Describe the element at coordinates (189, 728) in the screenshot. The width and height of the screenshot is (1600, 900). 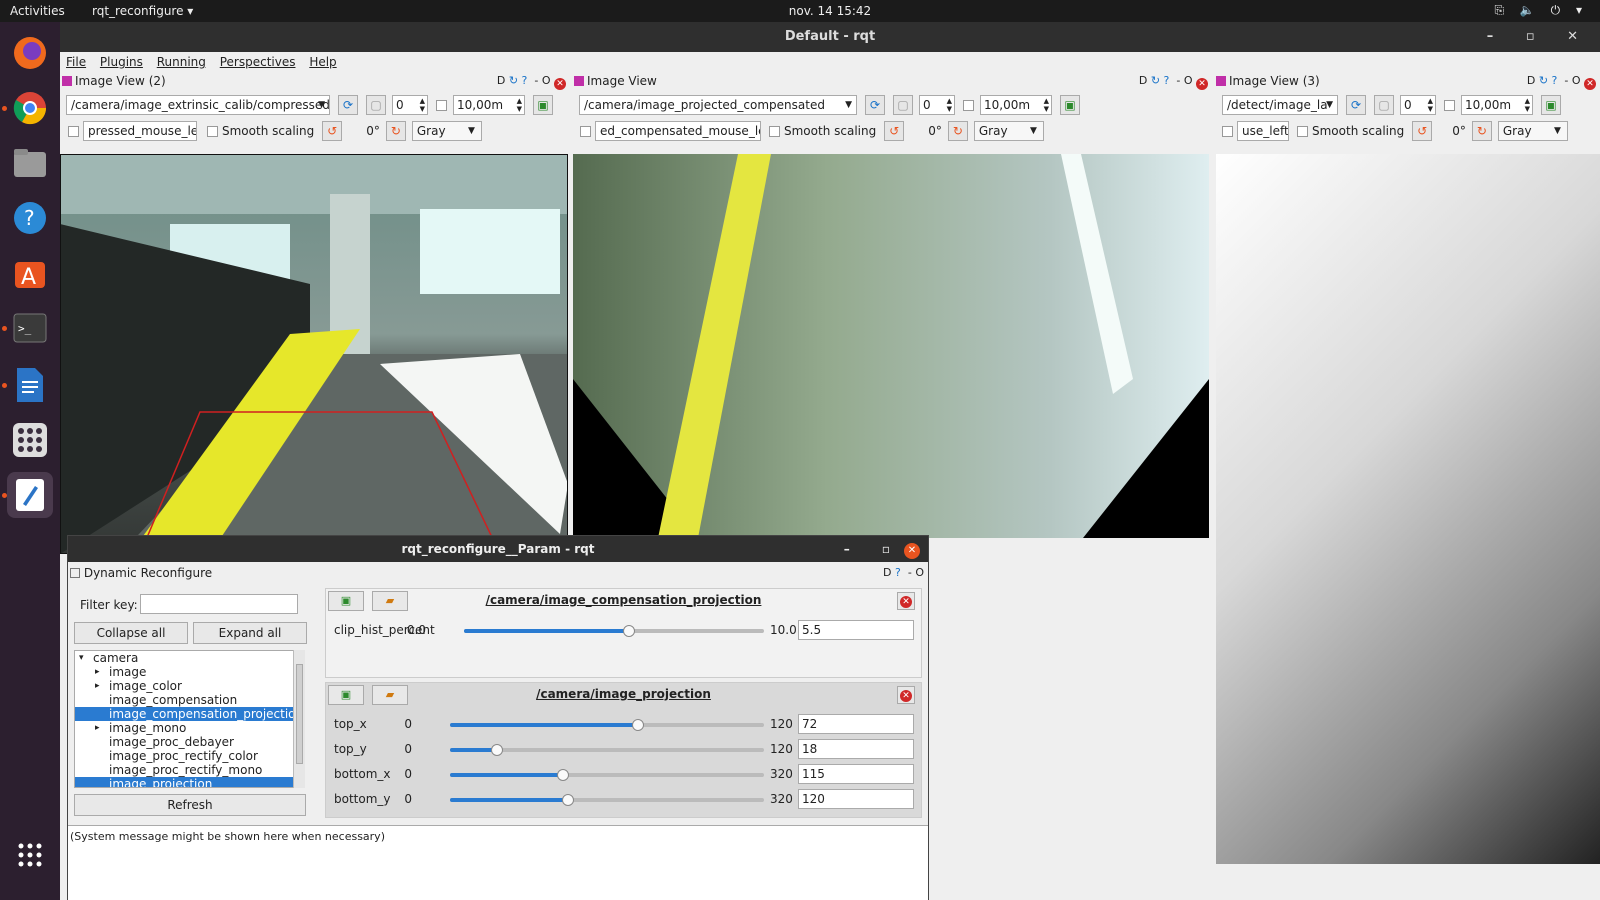
I see `tree-item: ▸ image_mono` at that location.